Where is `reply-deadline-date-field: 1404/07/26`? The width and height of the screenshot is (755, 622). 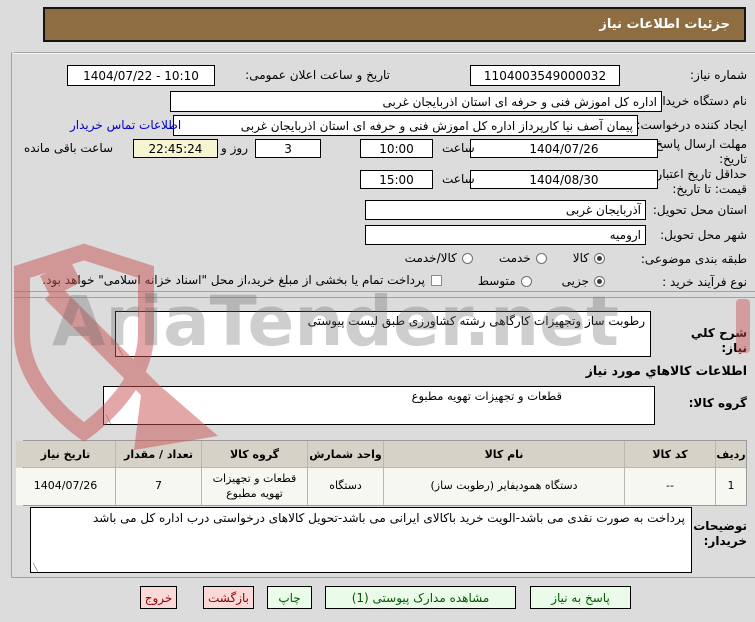 reply-deadline-date-field: 1404/07/26 is located at coordinates (564, 148).